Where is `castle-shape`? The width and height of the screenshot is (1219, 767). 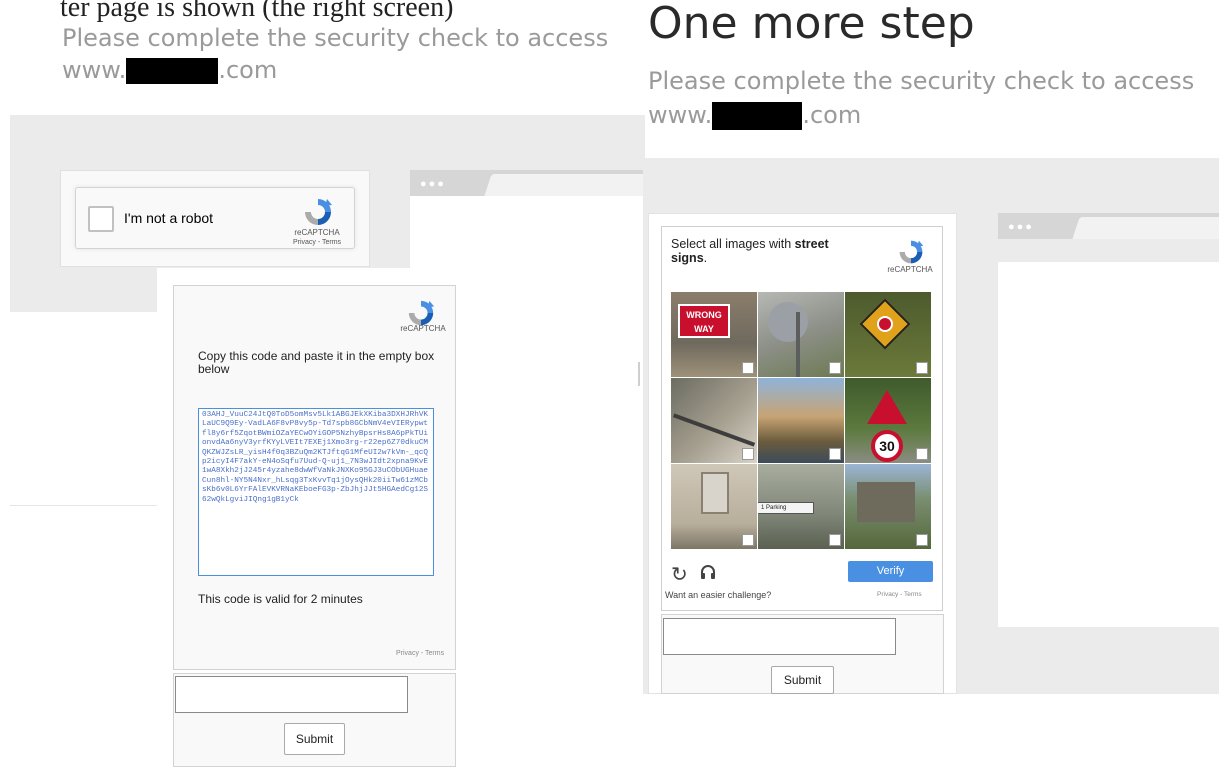
castle-shape is located at coordinates (886, 502).